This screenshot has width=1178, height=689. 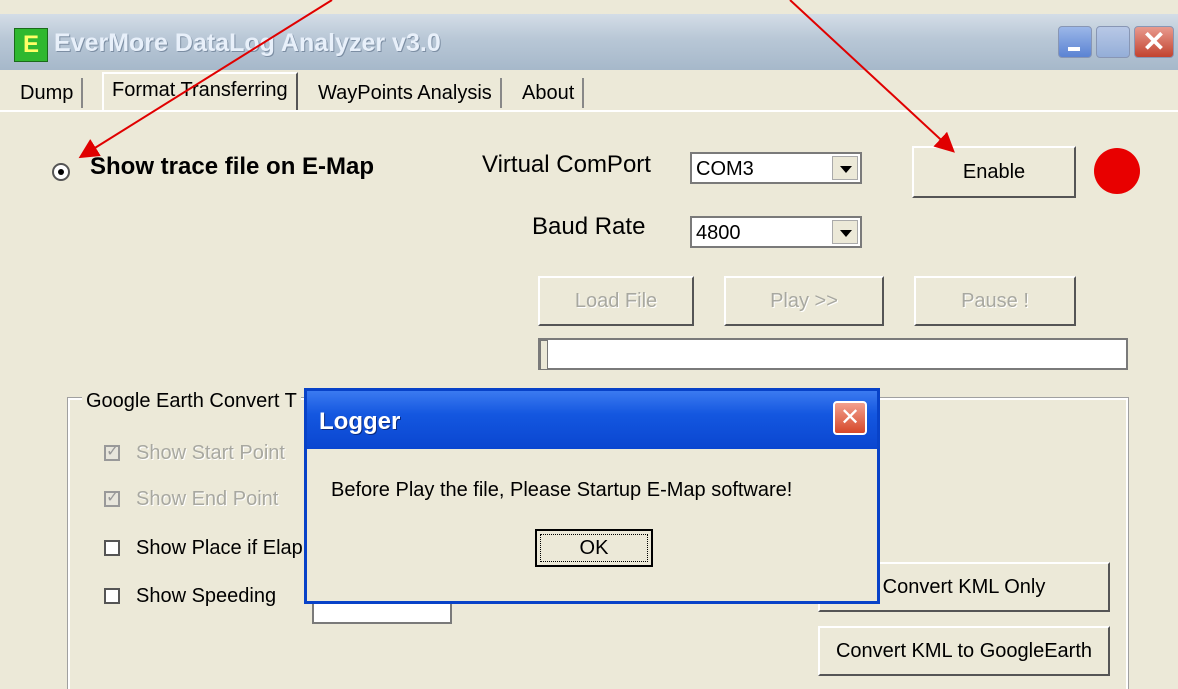 What do you see at coordinates (31, 45) in the screenshot?
I see `app-icon: E` at bounding box center [31, 45].